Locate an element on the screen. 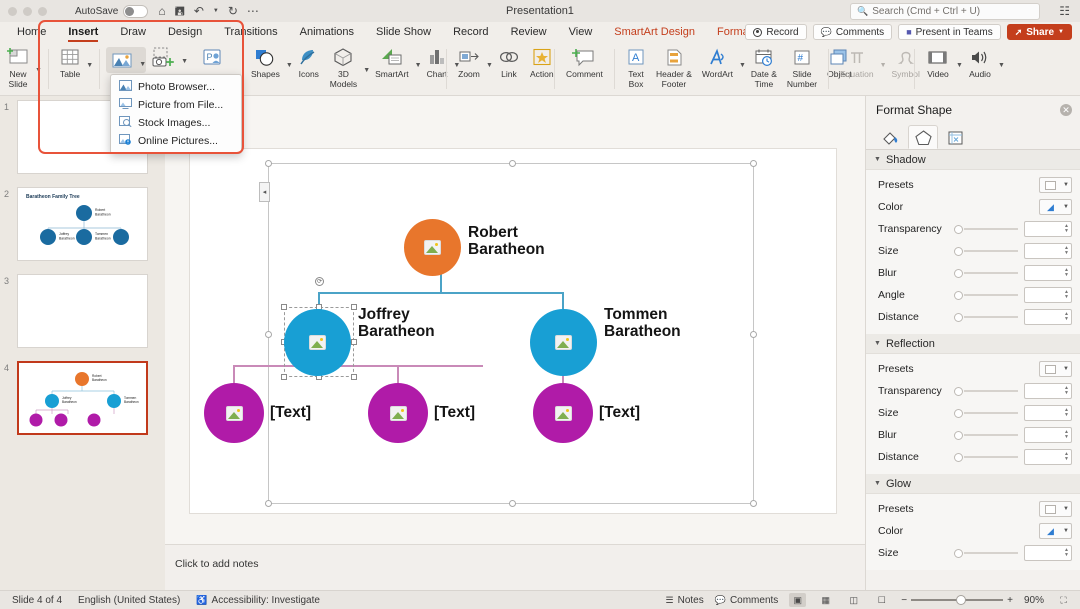  search-input: 🔍 Search (Cmd + Ctrl + U) is located at coordinates (945, 11).